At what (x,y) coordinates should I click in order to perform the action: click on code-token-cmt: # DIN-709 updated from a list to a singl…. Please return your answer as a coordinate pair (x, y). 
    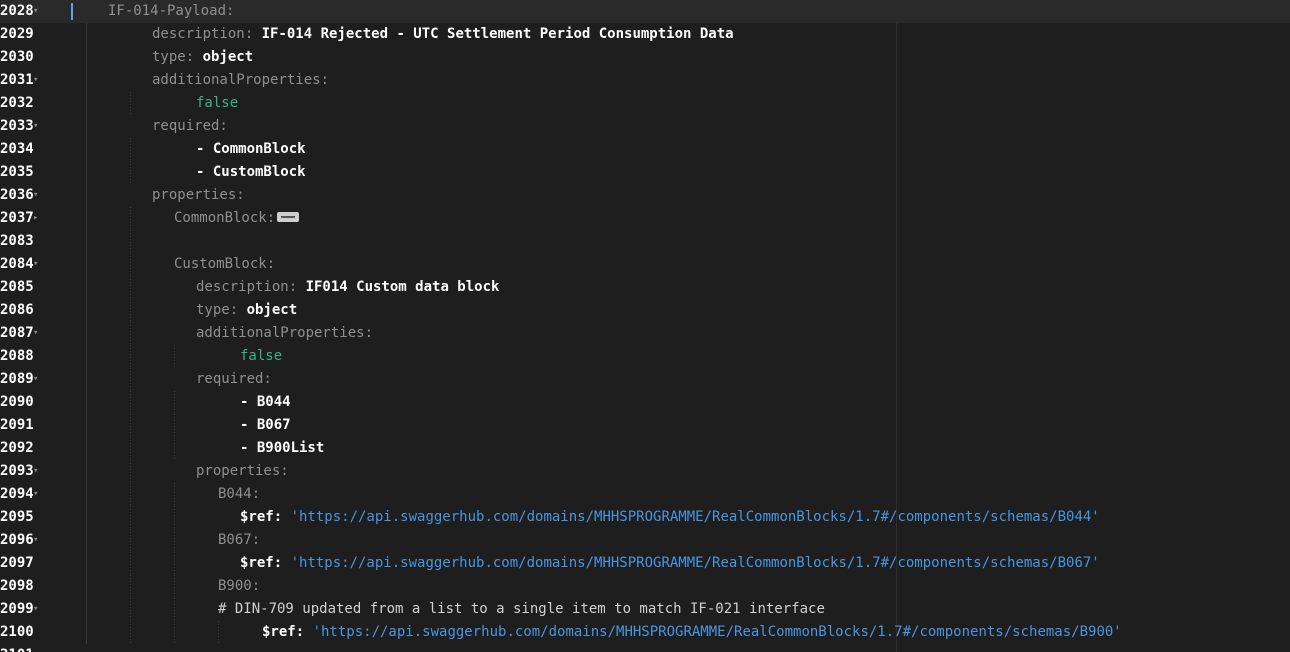
    Looking at the image, I should click on (521, 609).